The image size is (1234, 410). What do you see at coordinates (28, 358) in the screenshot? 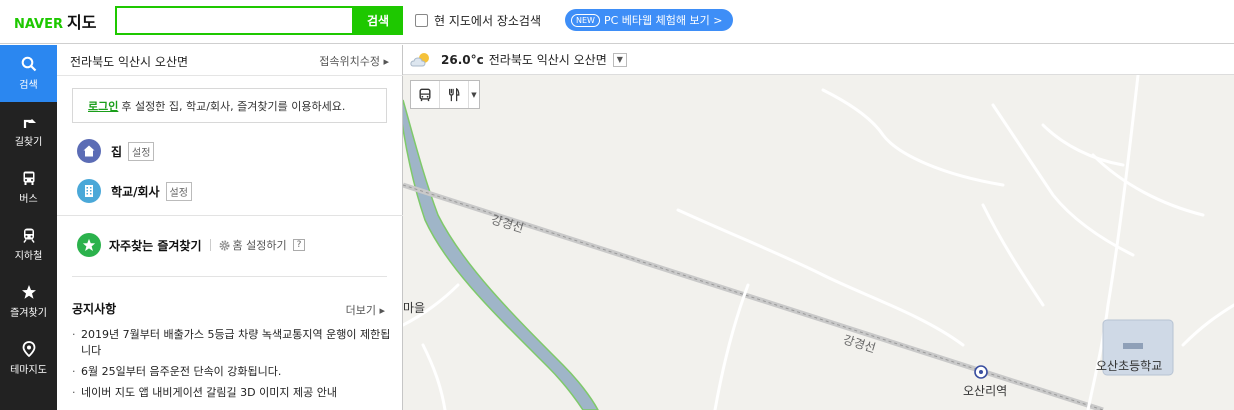
I see `nav-theme-map: 테마지도` at bounding box center [28, 358].